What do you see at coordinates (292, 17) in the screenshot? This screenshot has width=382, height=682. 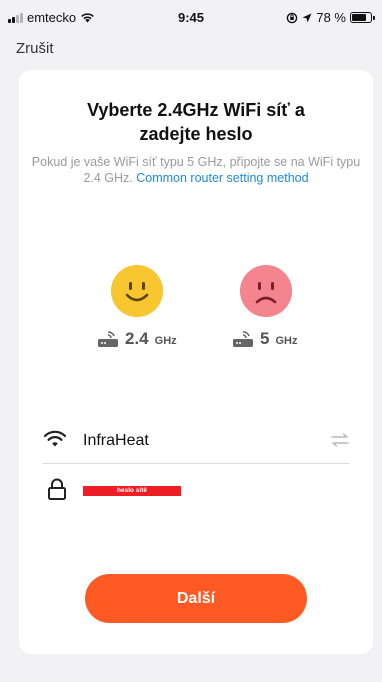 I see `rotation-lock-icon` at bounding box center [292, 17].